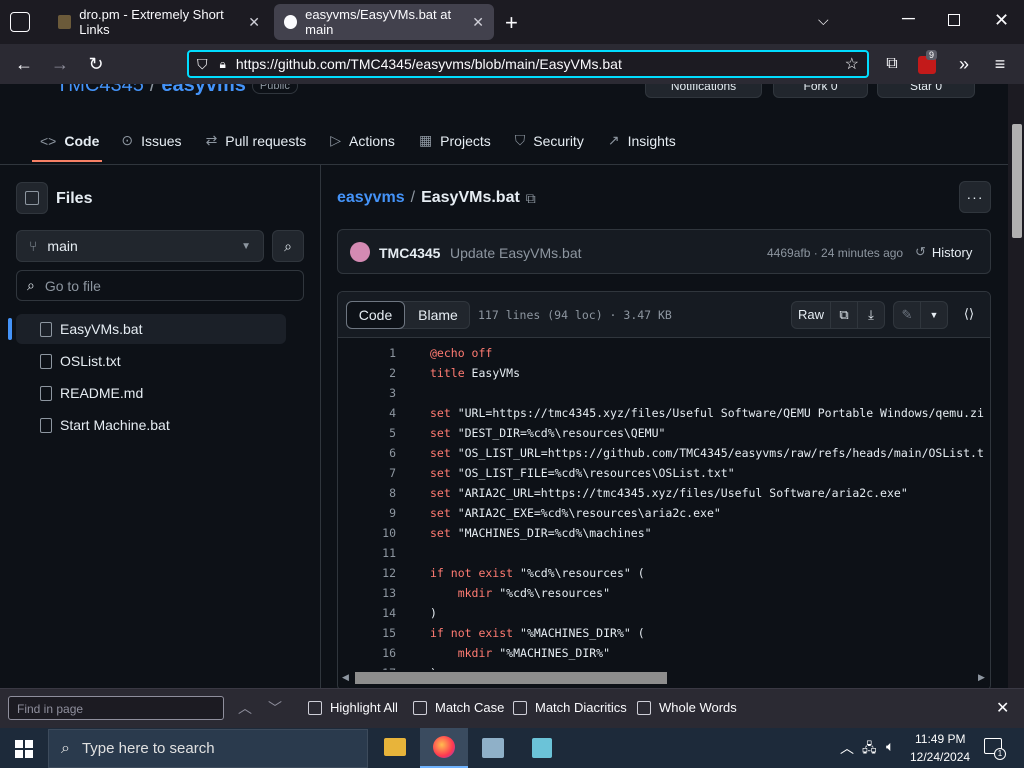  Describe the element at coordinates (871, 315) in the screenshot. I see `download-button: ⤓` at that location.